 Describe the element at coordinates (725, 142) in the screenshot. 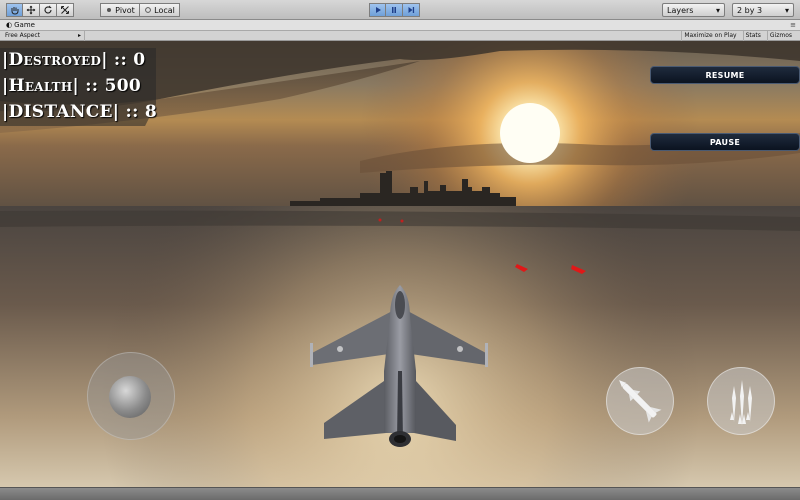

I see `pause-game-button: PAUSE` at that location.